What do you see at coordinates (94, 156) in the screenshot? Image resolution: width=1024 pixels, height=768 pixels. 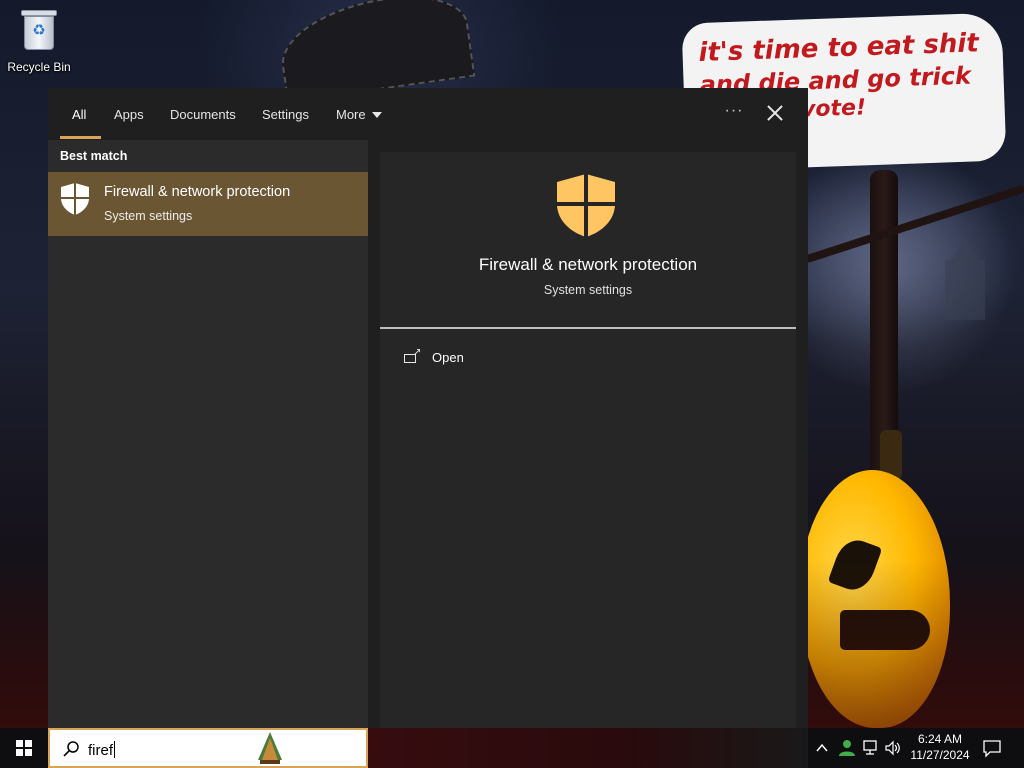 I see `section-heading-best-match: Best match` at bounding box center [94, 156].